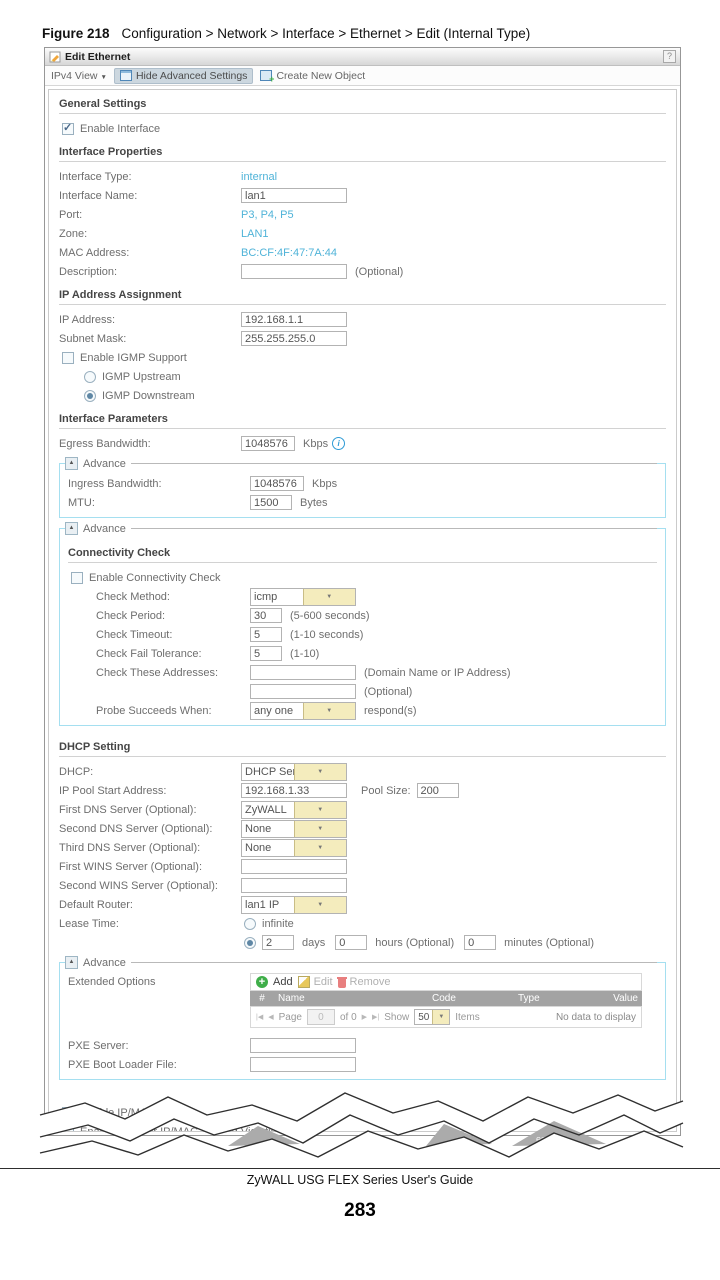  Describe the element at coordinates (303, 1045) in the screenshot. I see `pxe-server-input` at that location.